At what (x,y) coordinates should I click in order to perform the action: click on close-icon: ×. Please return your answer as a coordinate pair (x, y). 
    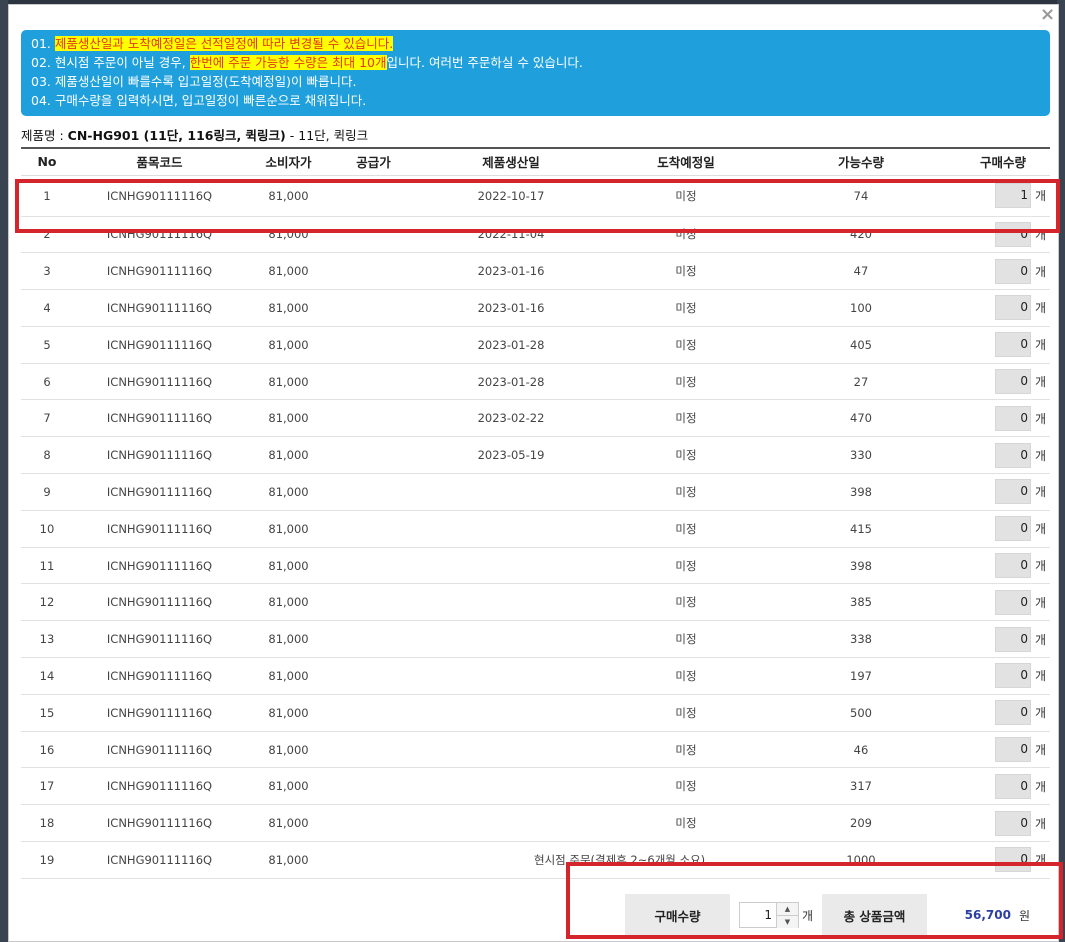
    Looking at the image, I should click on (1047, 15).